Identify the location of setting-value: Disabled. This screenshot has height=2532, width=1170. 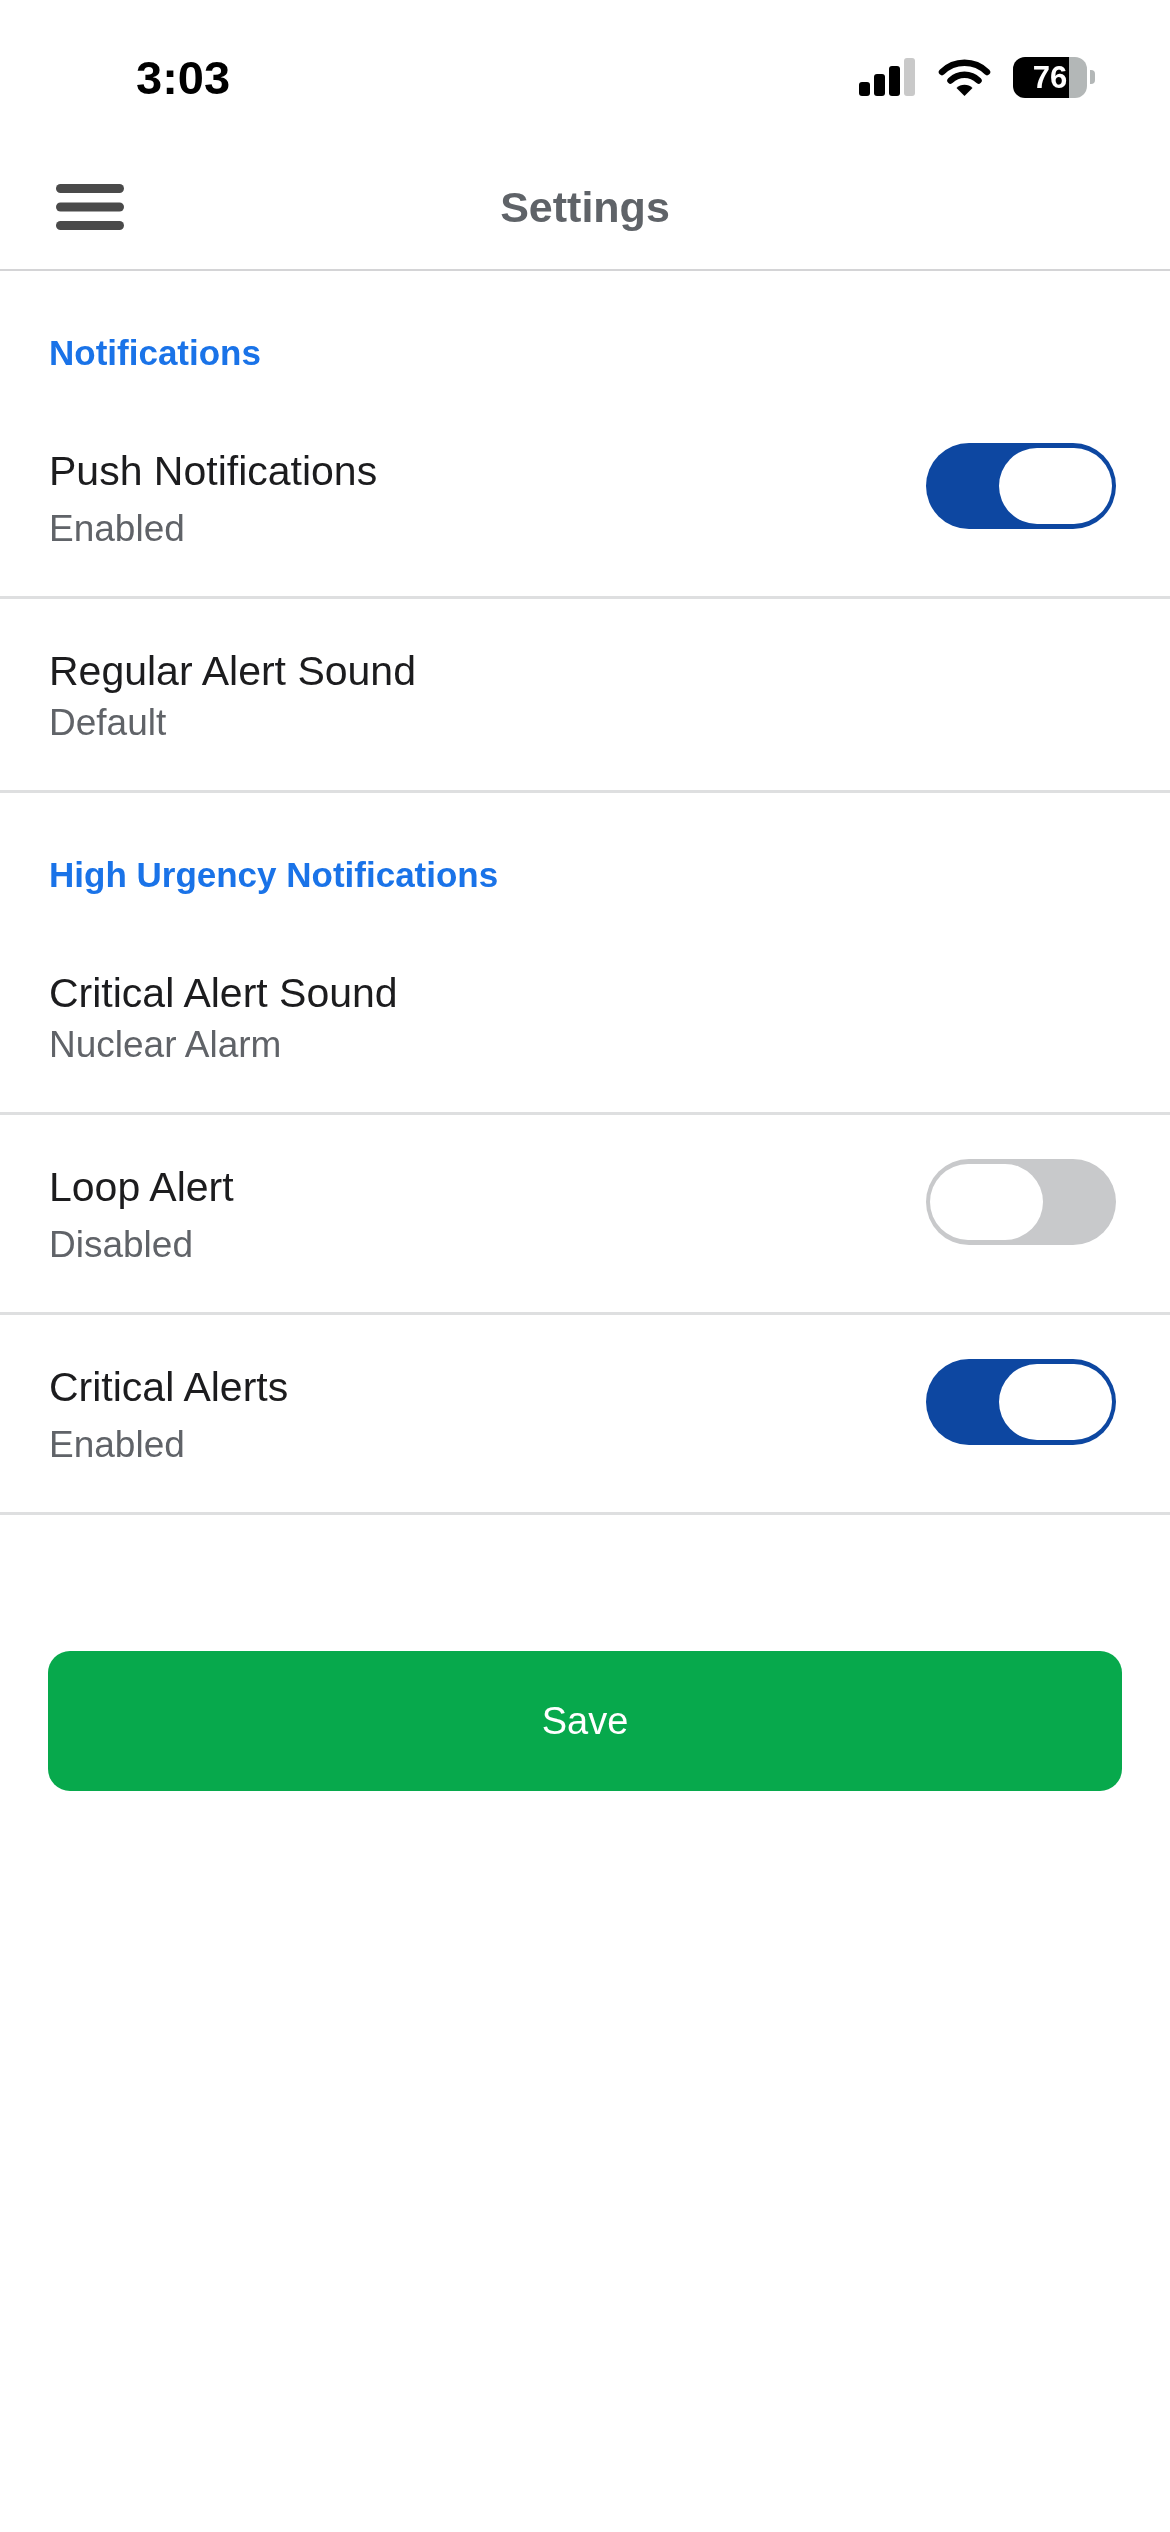
(121, 1245).